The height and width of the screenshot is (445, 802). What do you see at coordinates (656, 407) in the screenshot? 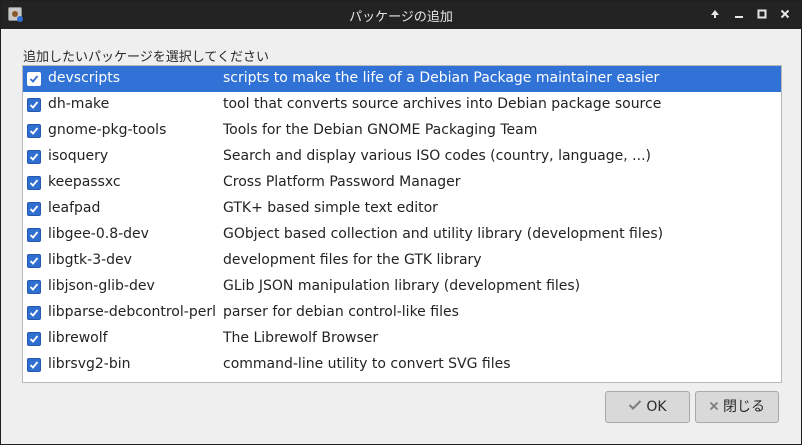
I see `ok-button-label: OK` at bounding box center [656, 407].